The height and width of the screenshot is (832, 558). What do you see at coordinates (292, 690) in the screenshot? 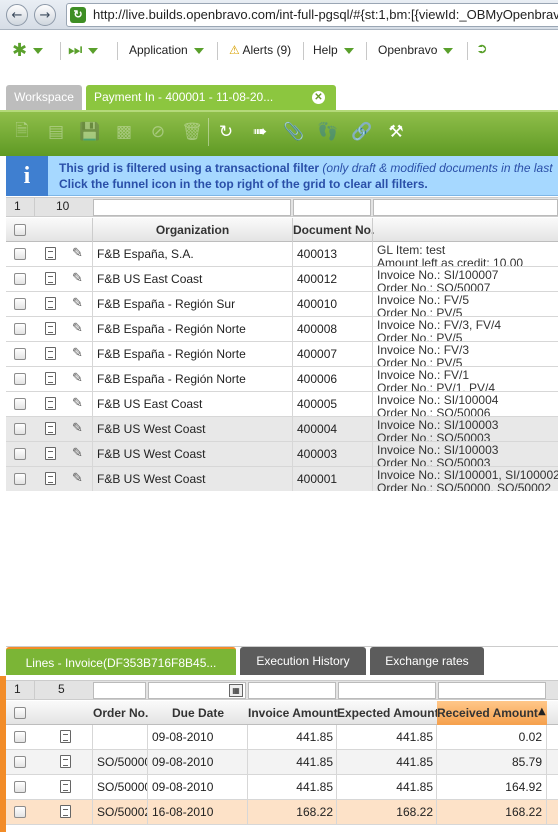
I see `invoice-amount-filter-input` at bounding box center [292, 690].